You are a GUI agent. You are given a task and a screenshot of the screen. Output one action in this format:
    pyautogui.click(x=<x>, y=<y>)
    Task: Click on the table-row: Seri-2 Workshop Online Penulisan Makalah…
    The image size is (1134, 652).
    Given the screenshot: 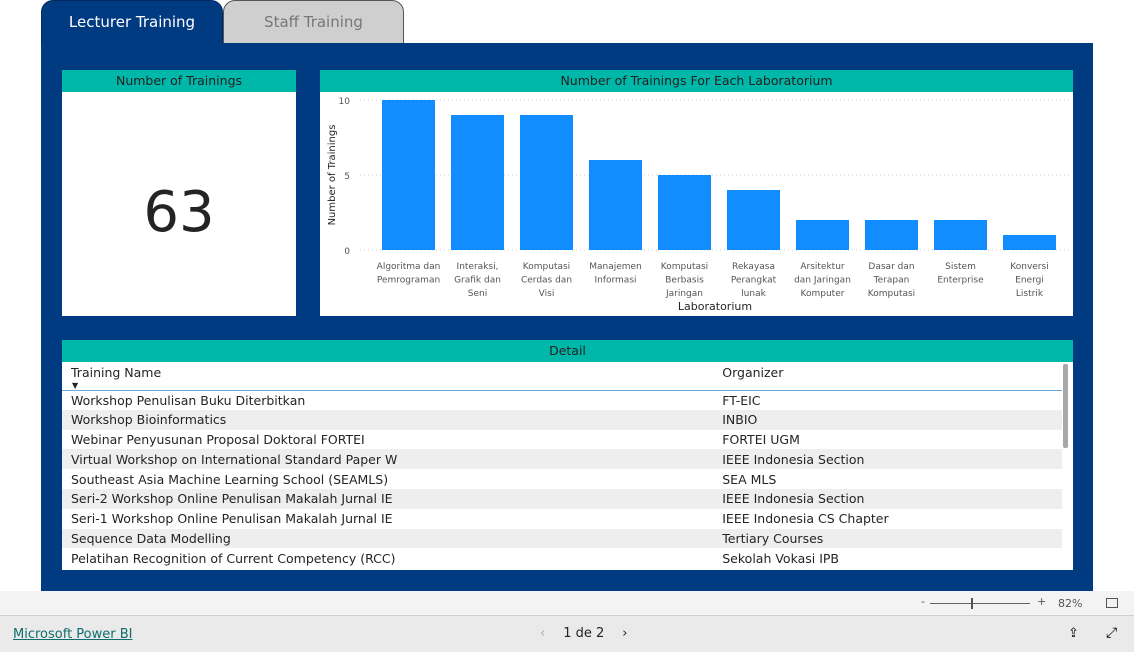 What is the action you would take?
    pyautogui.click(x=562, y=498)
    